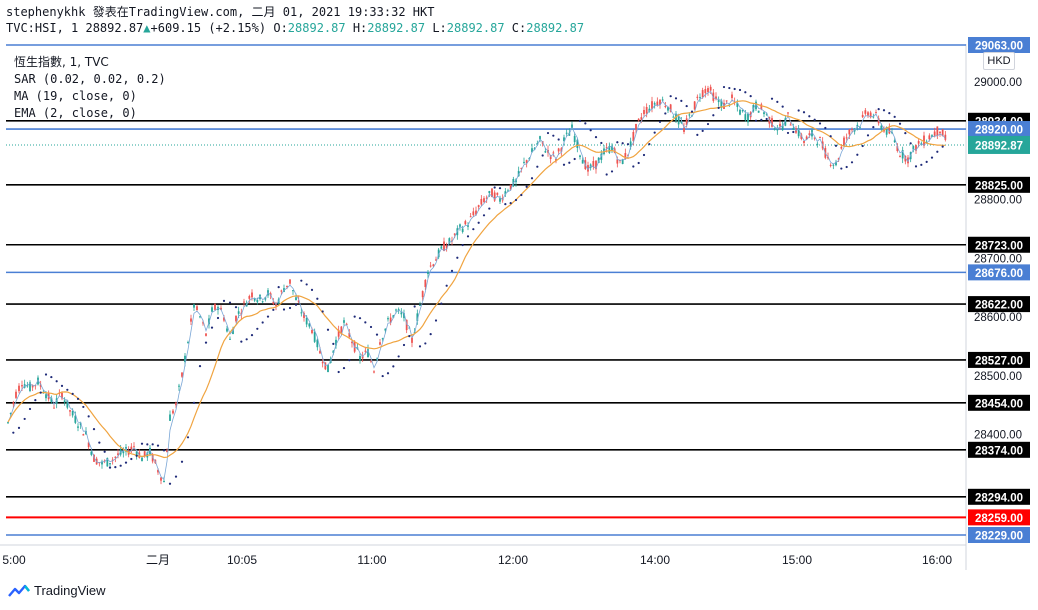  What do you see at coordinates (70, 590) in the screenshot?
I see `brand-label: TradingView` at bounding box center [70, 590].